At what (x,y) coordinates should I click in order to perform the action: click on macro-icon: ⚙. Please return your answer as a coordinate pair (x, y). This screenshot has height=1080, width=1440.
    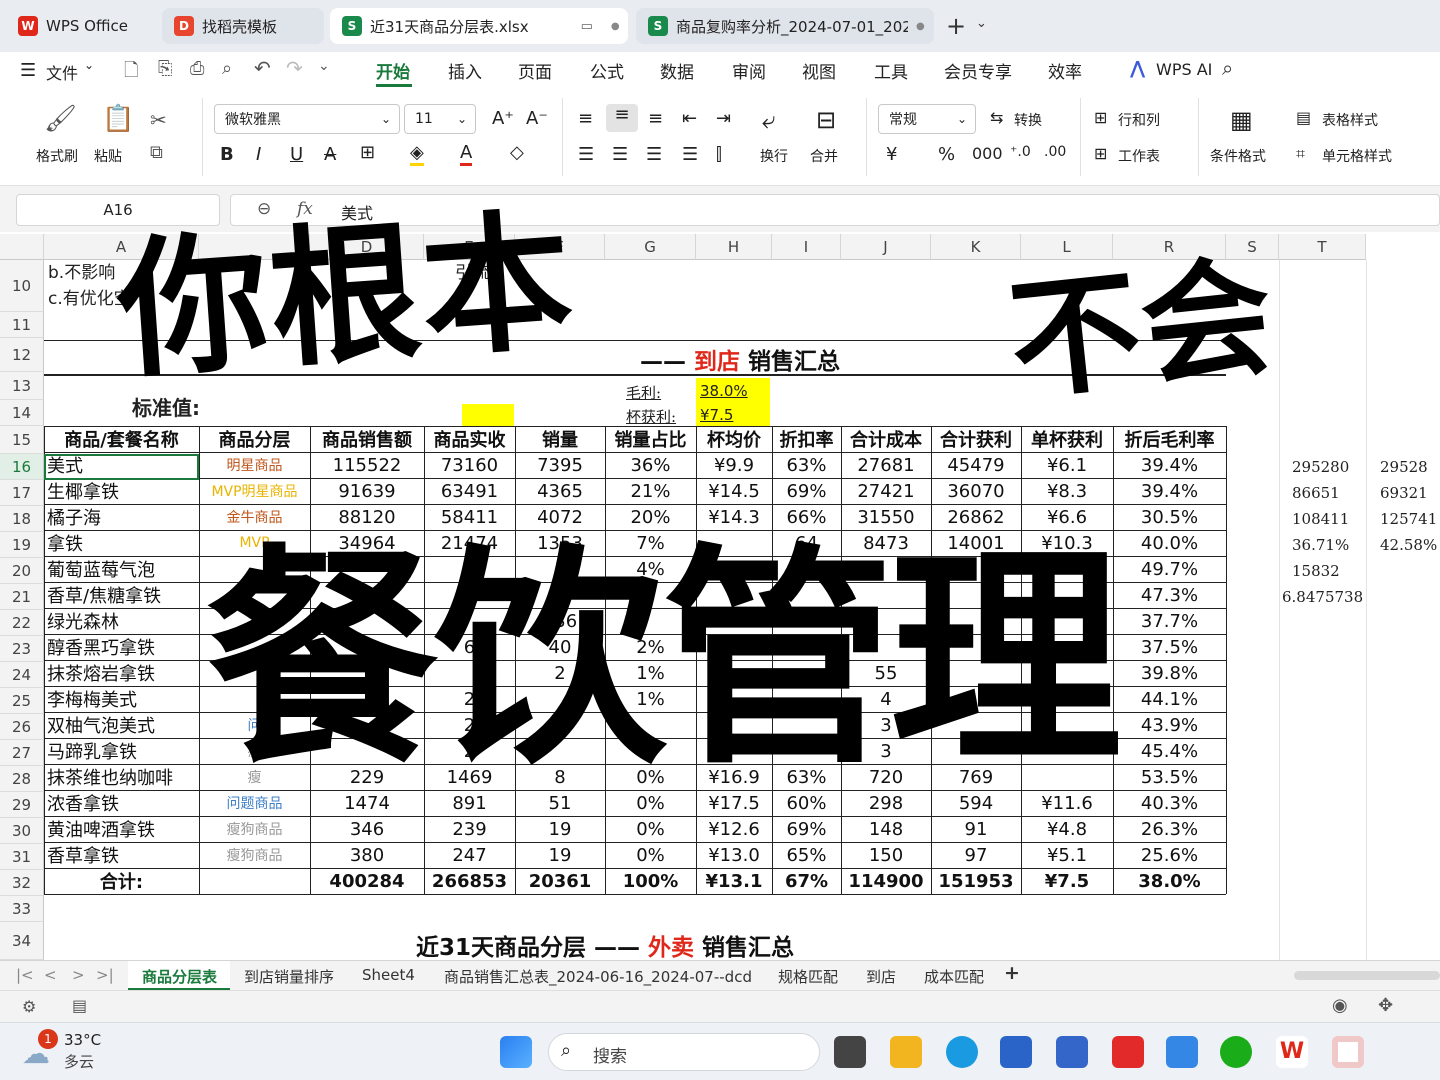
    Looking at the image, I should click on (29, 1006).